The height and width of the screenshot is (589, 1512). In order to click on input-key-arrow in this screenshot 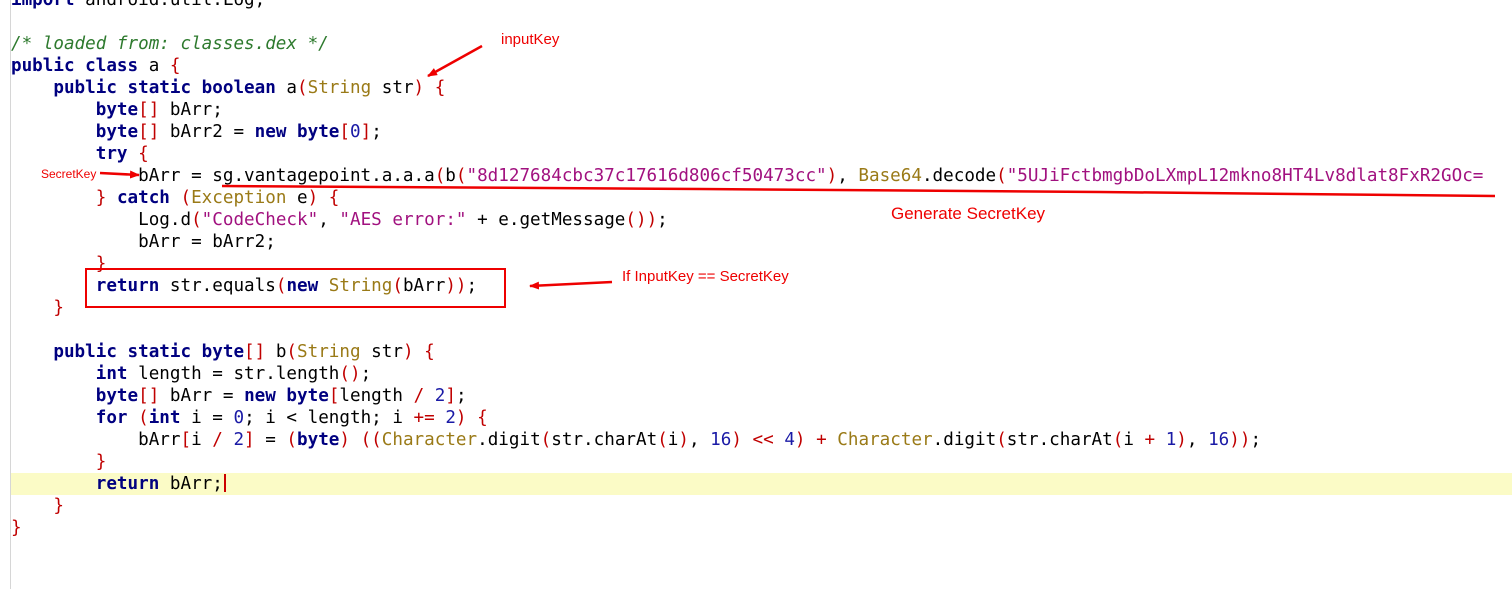, I will do `click(455, 61)`.